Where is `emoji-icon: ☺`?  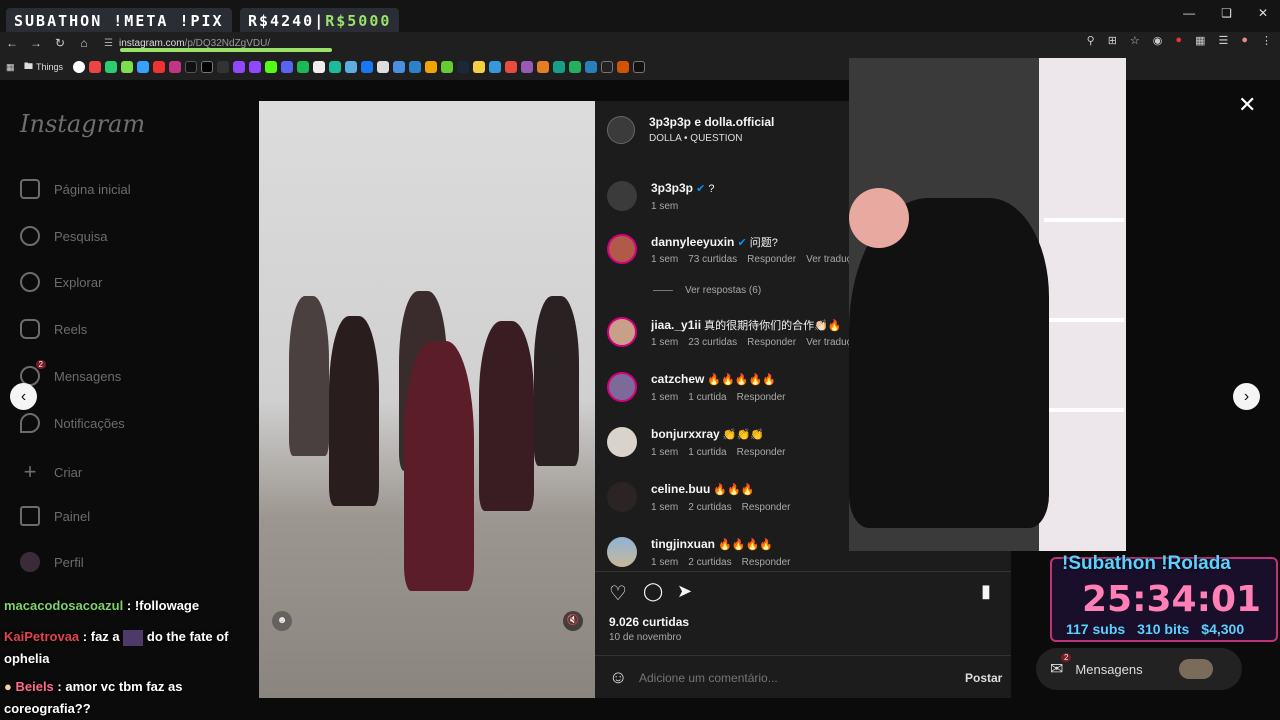
emoji-icon: ☺ is located at coordinates (618, 677).